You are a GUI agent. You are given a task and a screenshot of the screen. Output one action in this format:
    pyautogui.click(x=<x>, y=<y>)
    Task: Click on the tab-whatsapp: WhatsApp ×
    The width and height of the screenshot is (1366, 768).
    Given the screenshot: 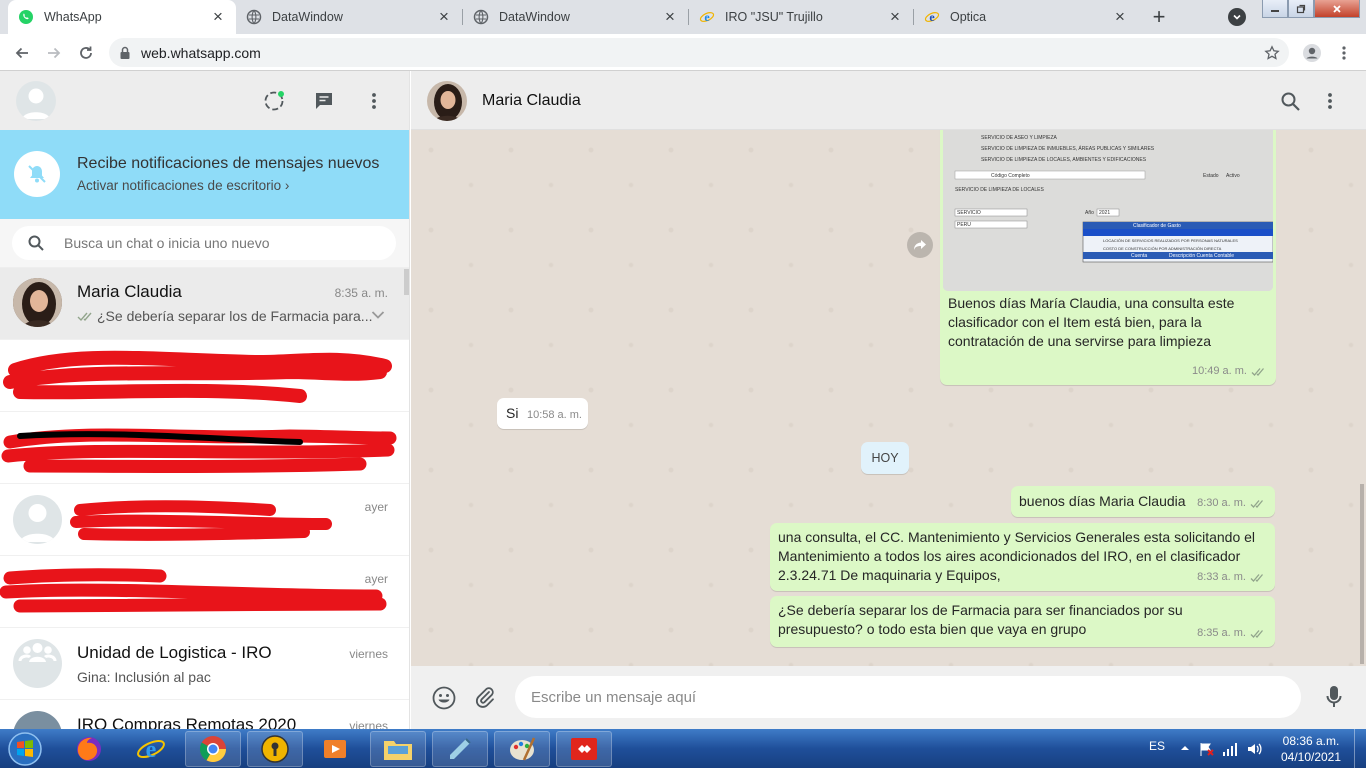 What is the action you would take?
    pyautogui.click(x=122, y=17)
    